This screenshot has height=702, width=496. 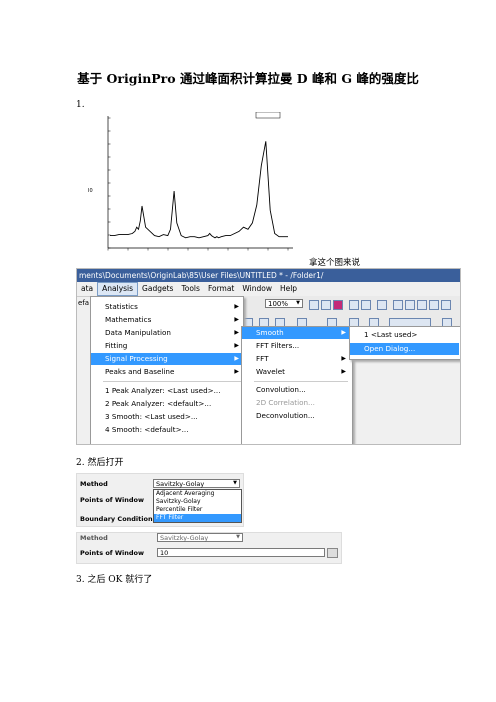 I want to click on menu-format: Format, so click(x=221, y=289).